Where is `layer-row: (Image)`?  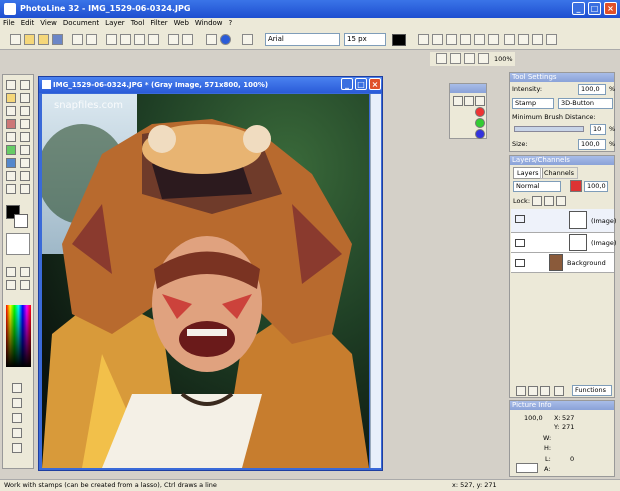 layer-row: (Image) is located at coordinates (563, 243).